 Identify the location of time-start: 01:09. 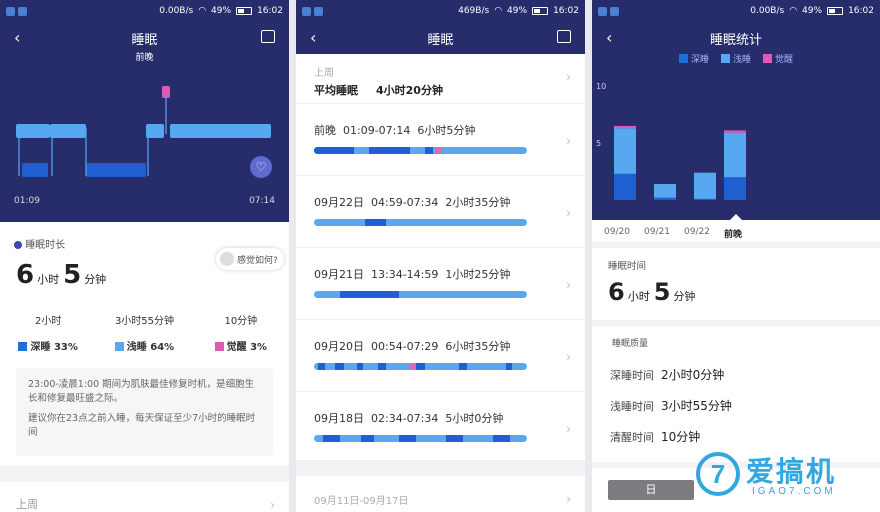
(27, 201).